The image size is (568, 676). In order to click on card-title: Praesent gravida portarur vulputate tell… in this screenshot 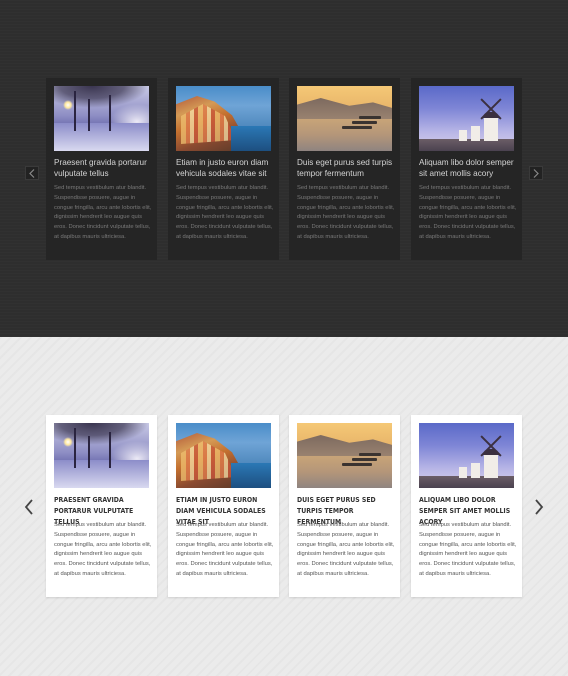, I will do `click(103, 168)`.